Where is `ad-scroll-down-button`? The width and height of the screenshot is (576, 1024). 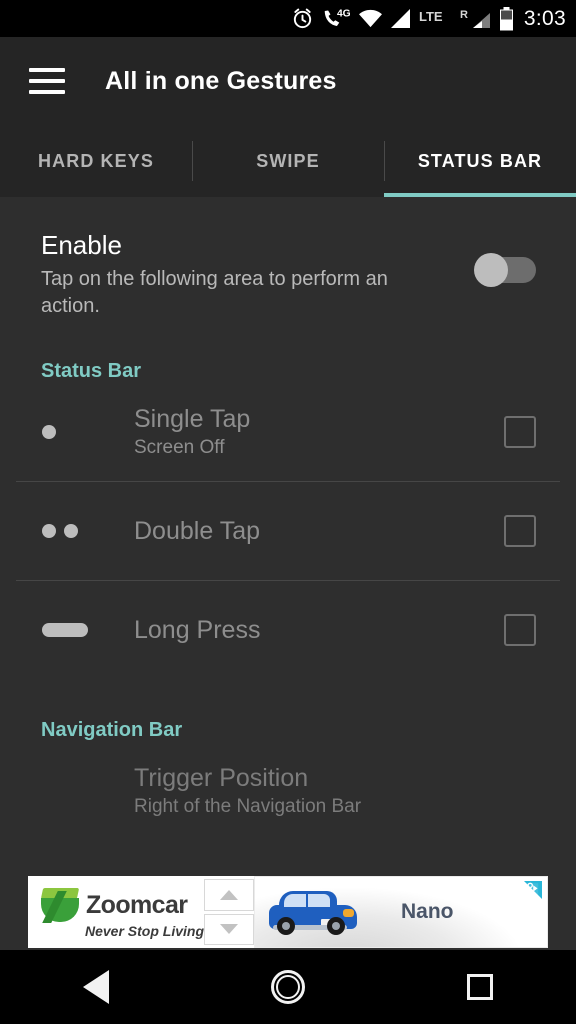 ad-scroll-down-button is located at coordinates (229, 929).